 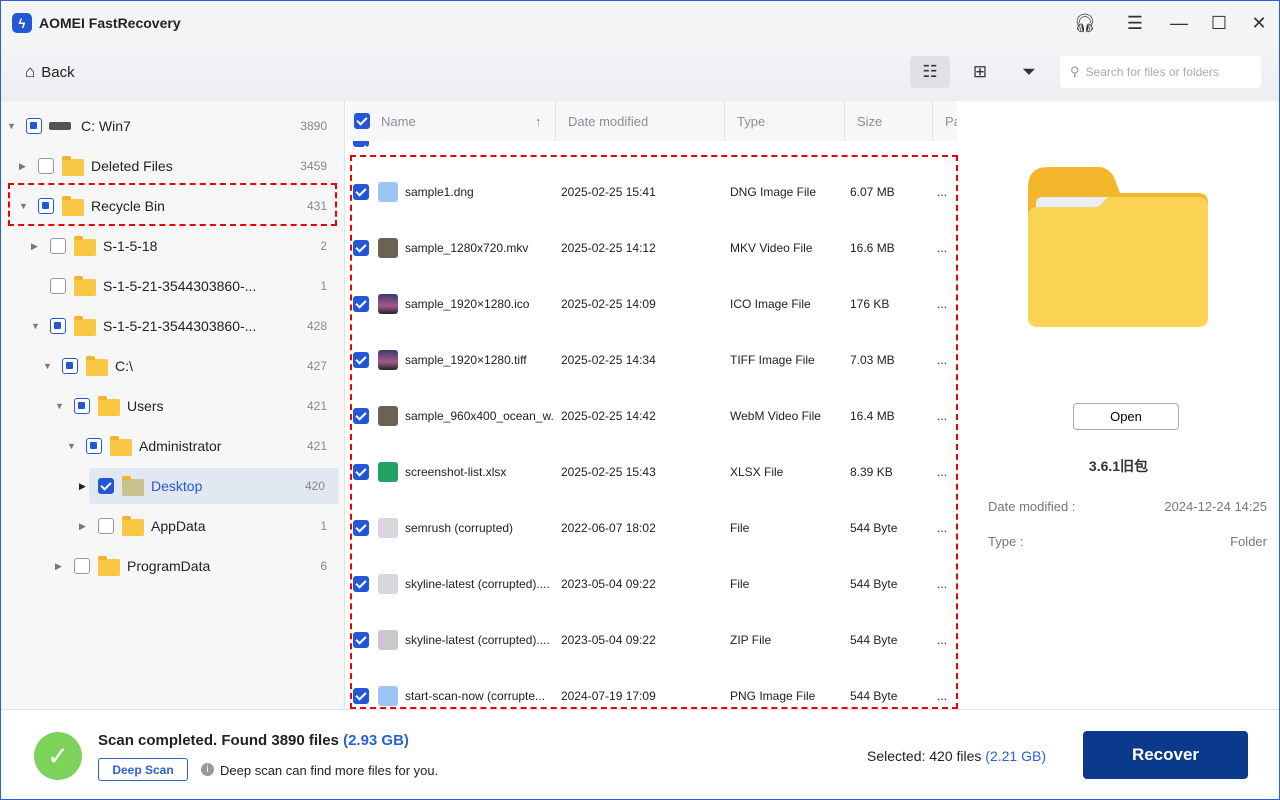 What do you see at coordinates (608, 248) in the screenshot?
I see `cell-date: 2025-02-25 14:12` at bounding box center [608, 248].